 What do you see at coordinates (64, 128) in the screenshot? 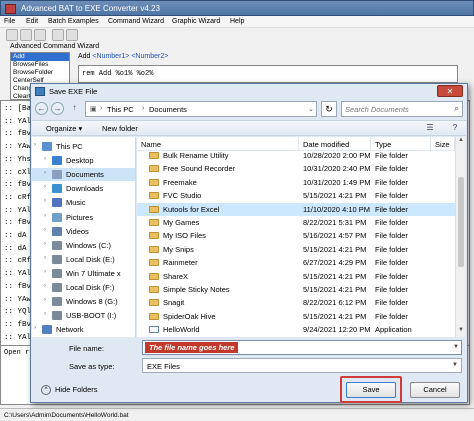
I see `organize-button: Organize ▾` at bounding box center [64, 128].